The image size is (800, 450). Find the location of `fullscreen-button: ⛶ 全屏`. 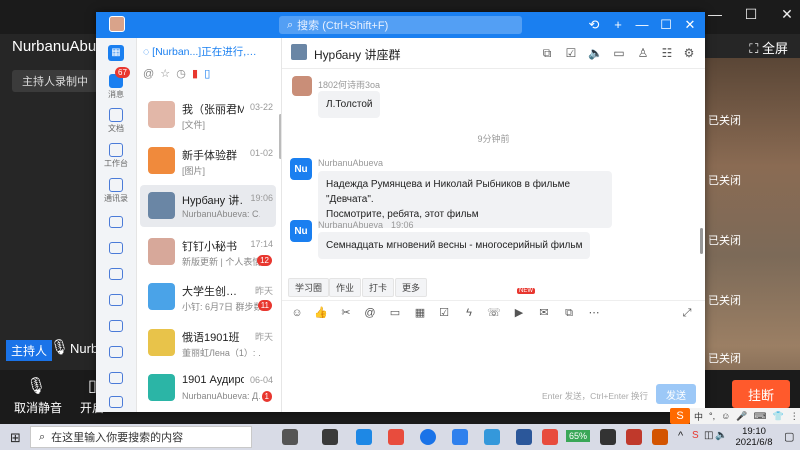

fullscreen-button: ⛶ 全屏 is located at coordinates (768, 47).